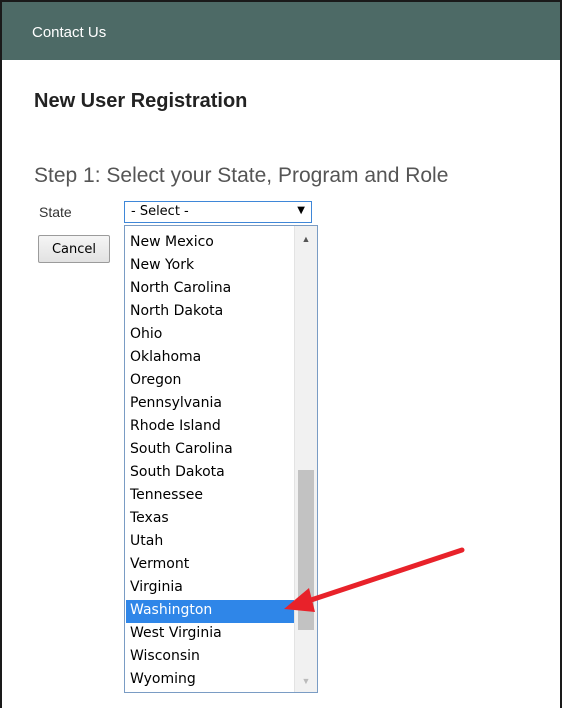 Image resolution: width=564 pixels, height=708 pixels. I want to click on state-label: State, so click(55, 212).